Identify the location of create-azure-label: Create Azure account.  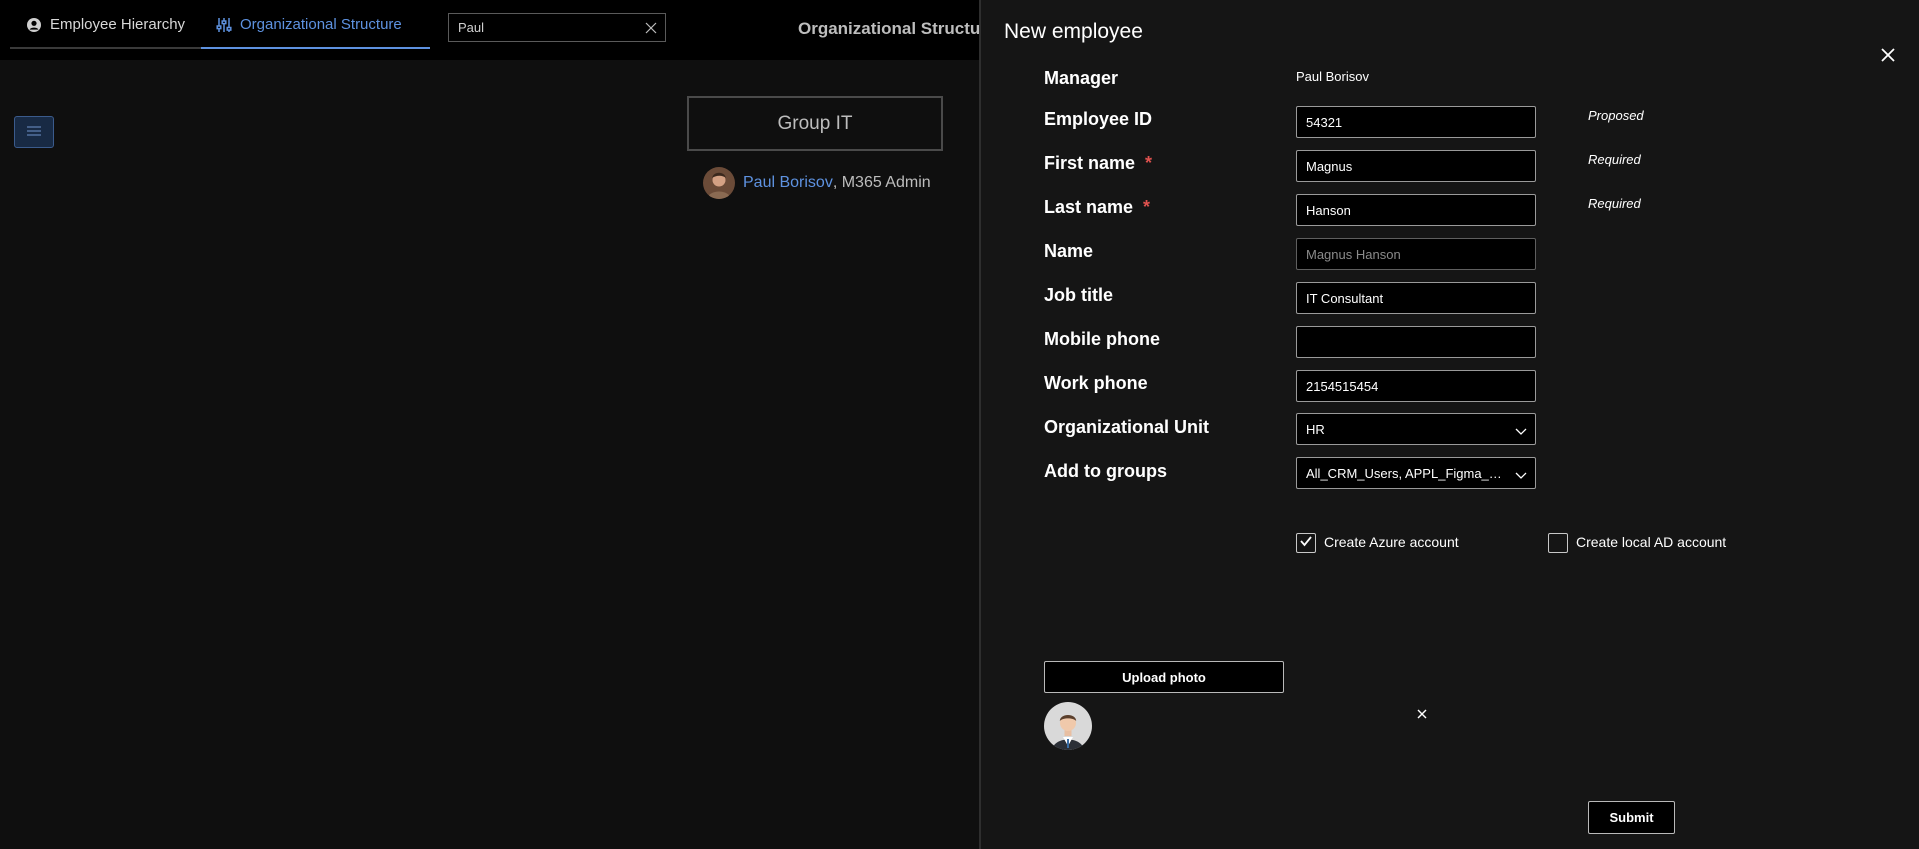
(1391, 542).